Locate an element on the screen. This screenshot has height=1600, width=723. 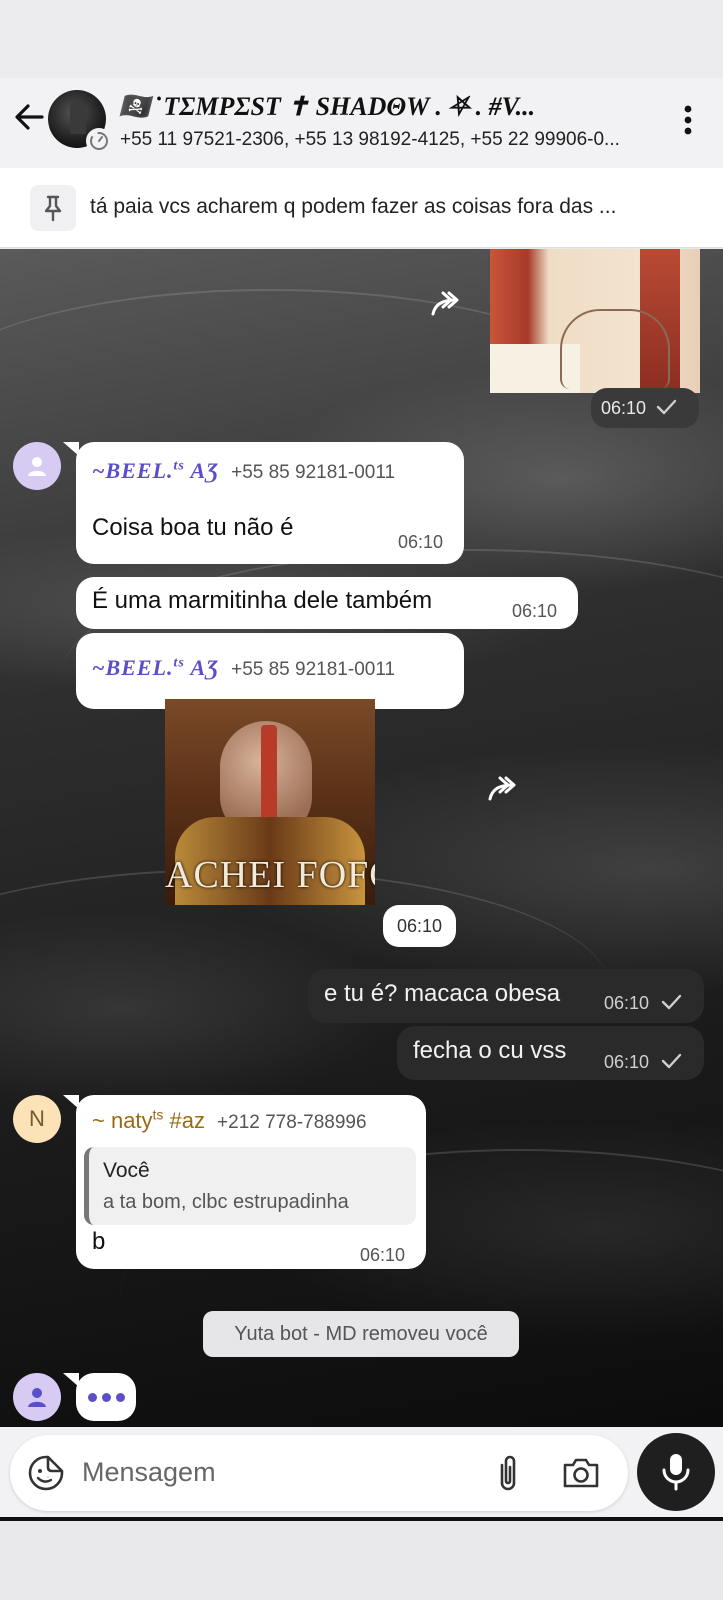
status-bar-area is located at coordinates (361, 39).